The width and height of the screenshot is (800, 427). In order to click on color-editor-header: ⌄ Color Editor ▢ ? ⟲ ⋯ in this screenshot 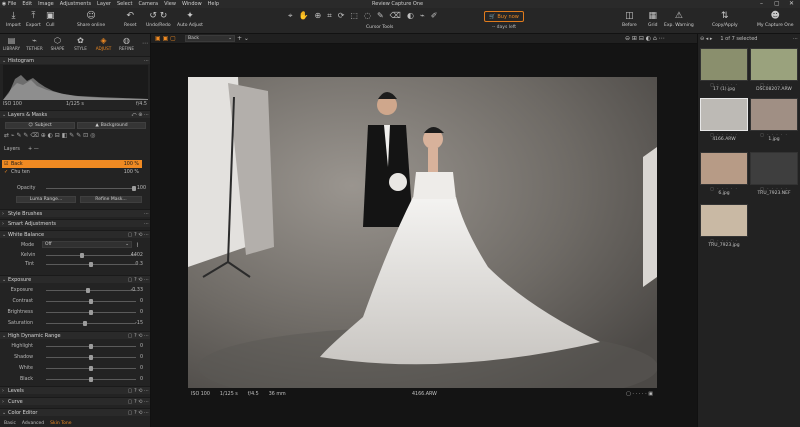, I will do `click(75, 412)`.